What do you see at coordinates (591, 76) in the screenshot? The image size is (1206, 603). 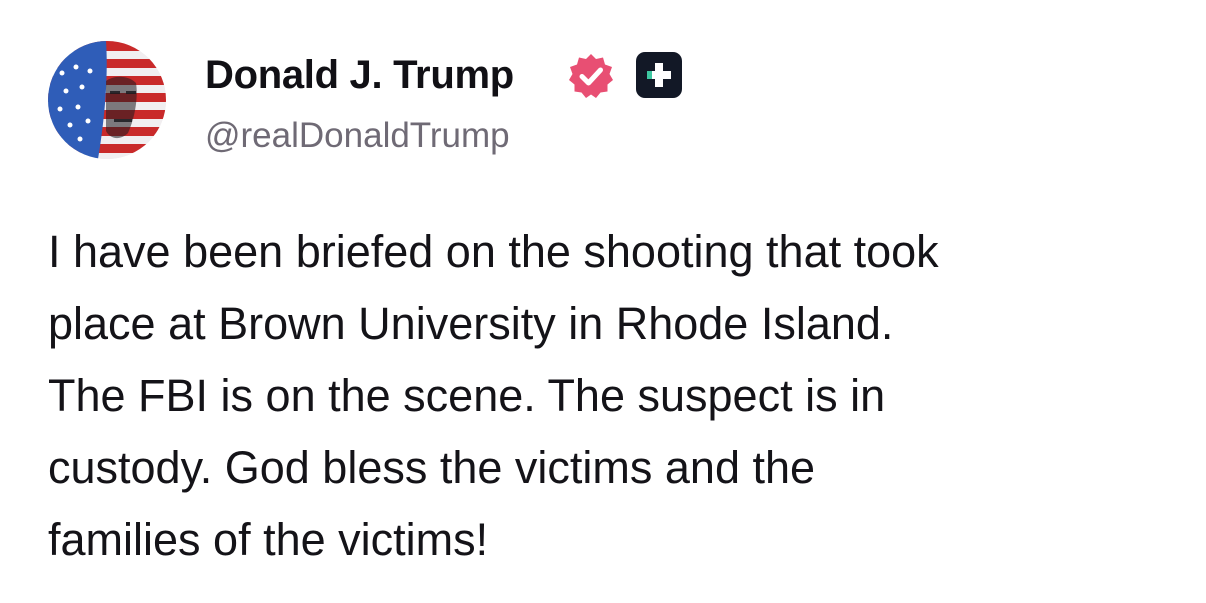 I see `verified-check-icon` at bounding box center [591, 76].